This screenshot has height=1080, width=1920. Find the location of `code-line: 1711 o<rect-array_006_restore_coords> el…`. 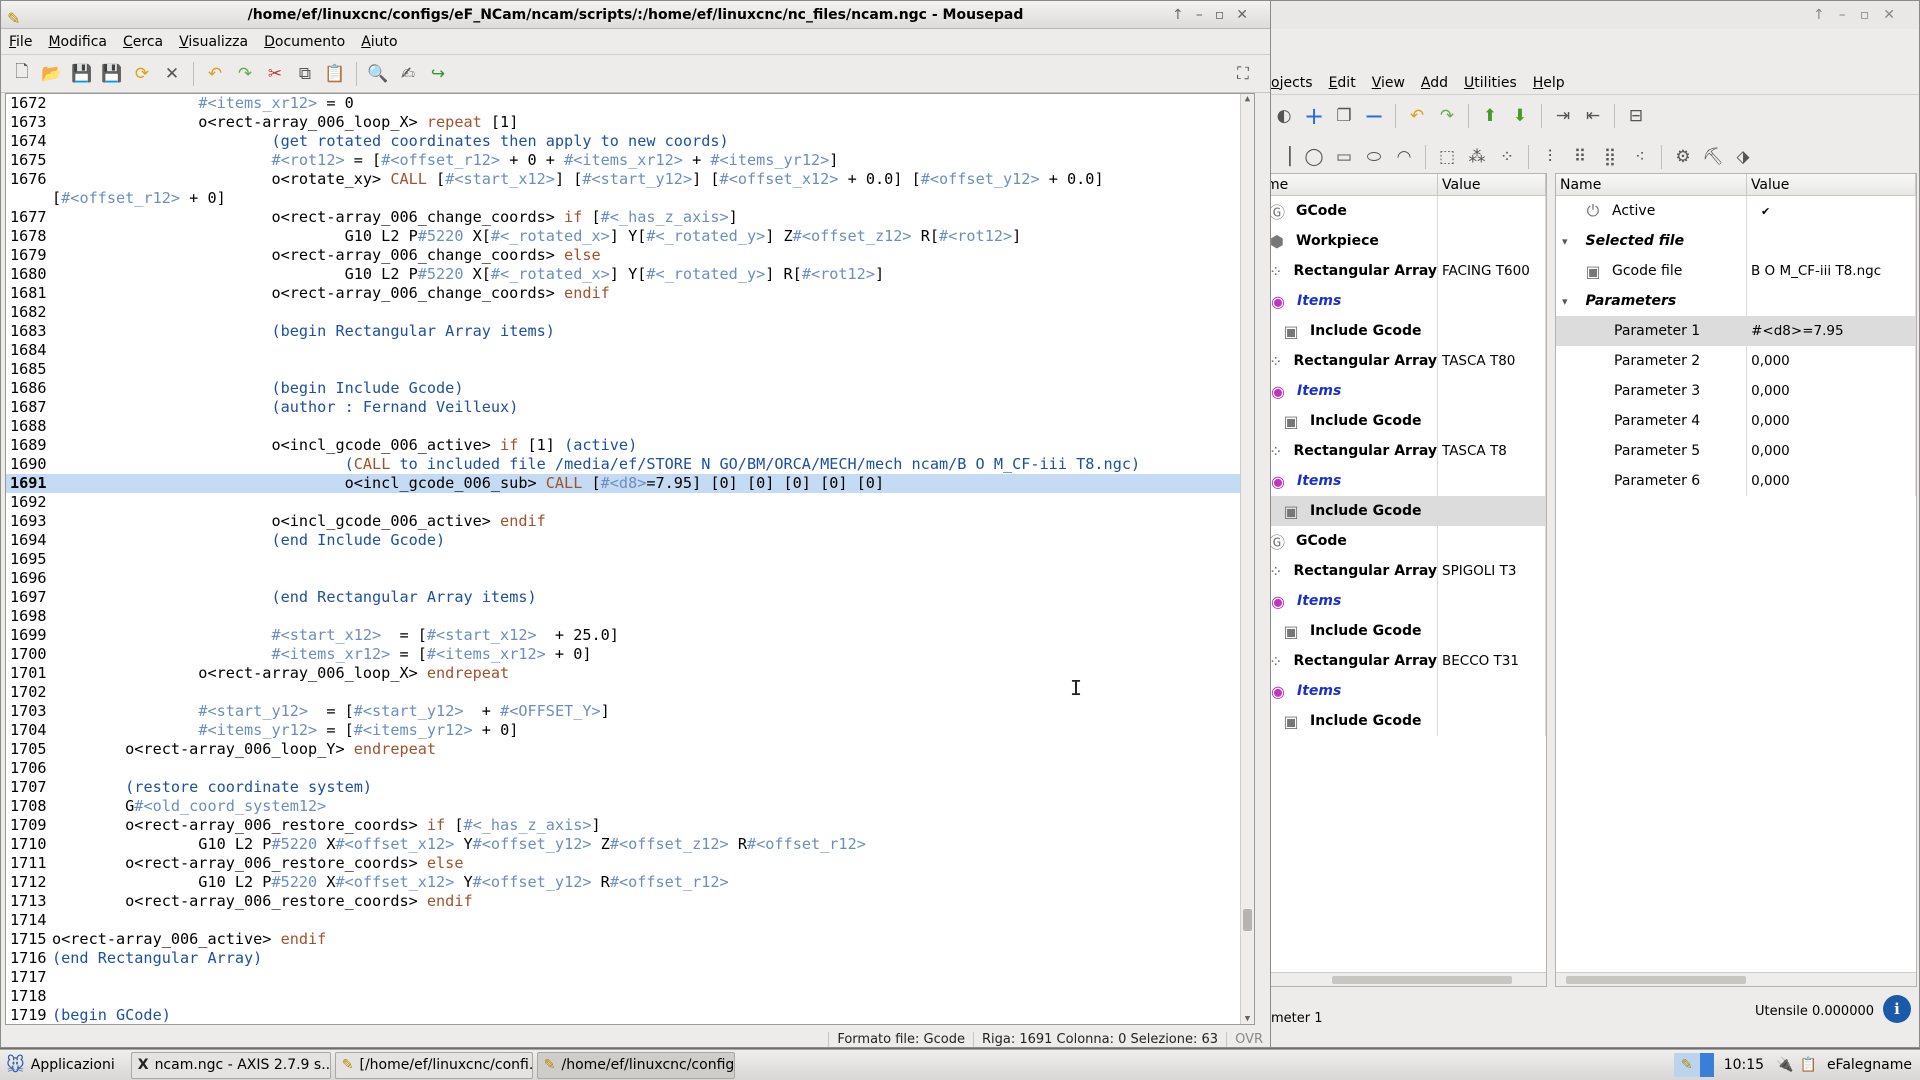

code-line: 1711 o<rect-array_006_restore_coords> el… is located at coordinates (630, 863).